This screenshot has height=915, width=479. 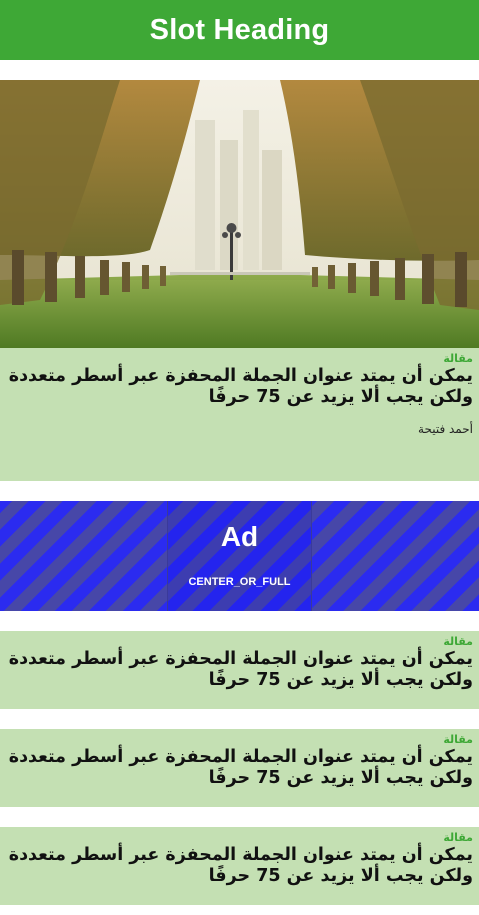 I want to click on slot-heading: Slot Heading, so click(x=239, y=29).